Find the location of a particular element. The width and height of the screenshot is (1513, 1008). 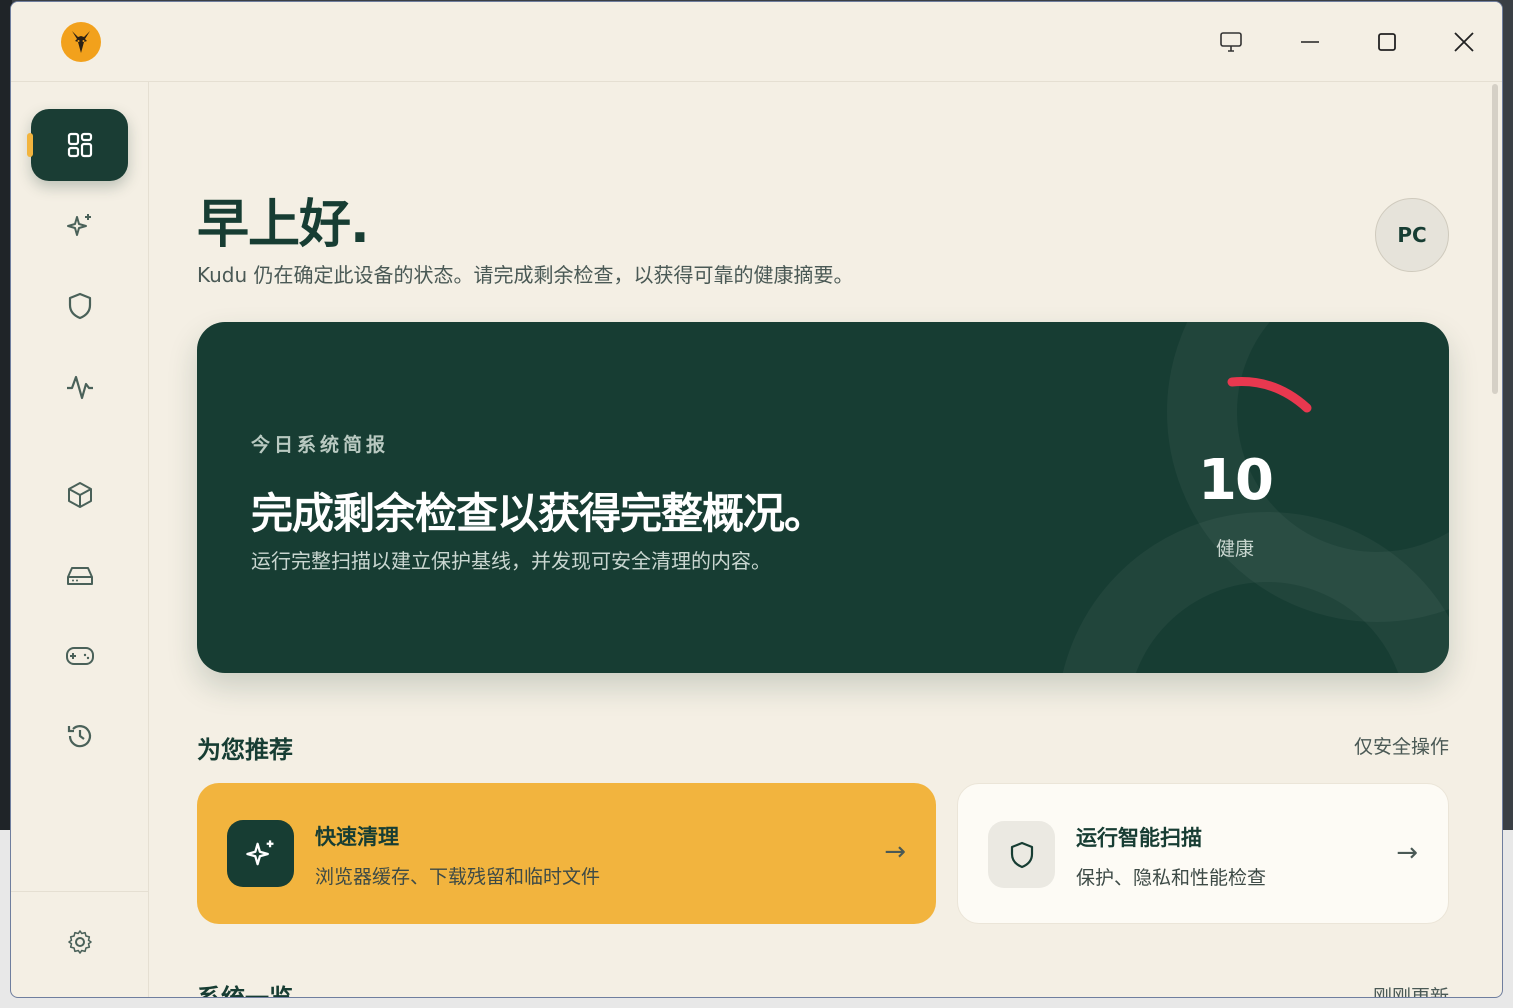

health-score-arc is located at coordinates (1269, 395).